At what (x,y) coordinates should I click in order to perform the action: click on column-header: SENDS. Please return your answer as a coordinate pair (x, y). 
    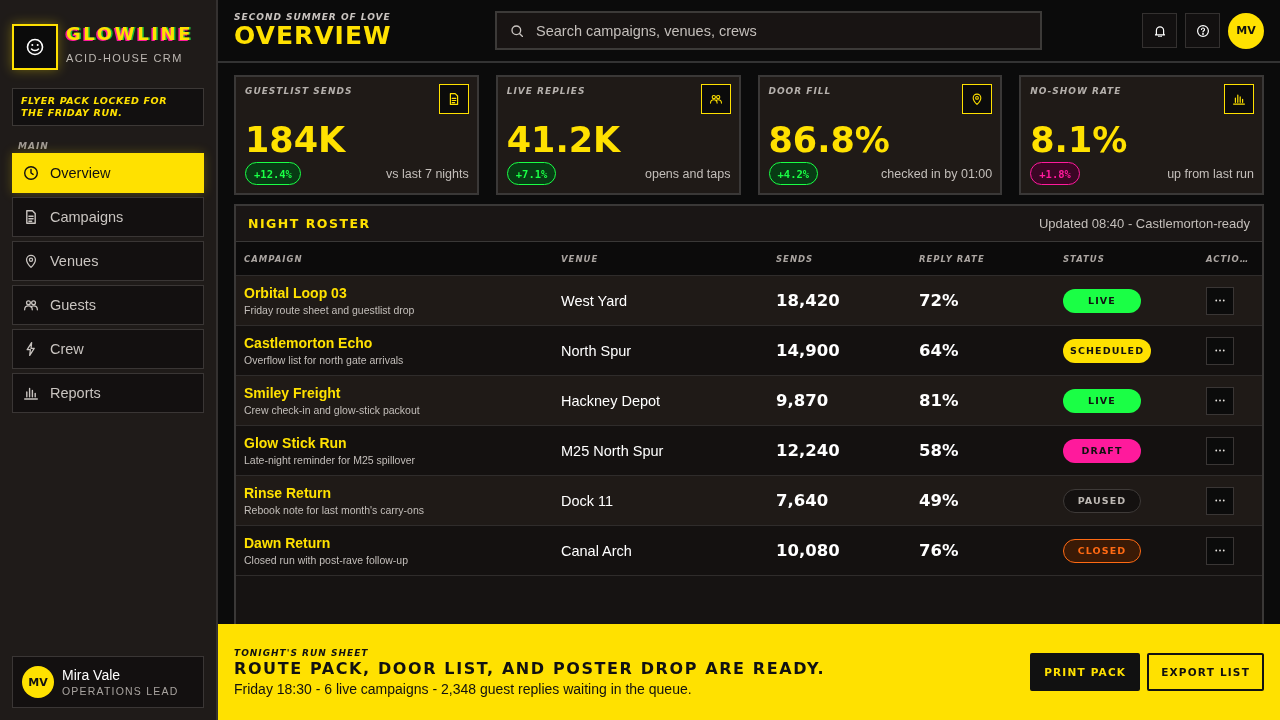
    Looking at the image, I should click on (795, 258).